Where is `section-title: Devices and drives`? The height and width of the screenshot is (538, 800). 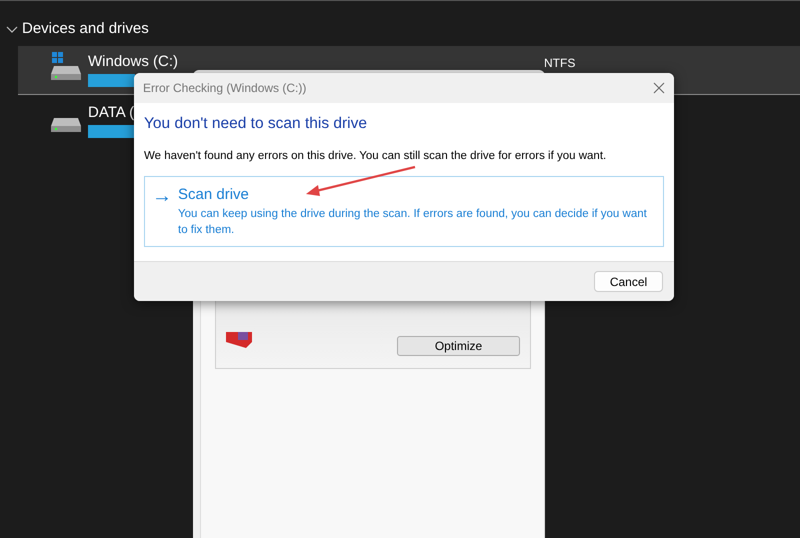 section-title: Devices and drives is located at coordinates (85, 28).